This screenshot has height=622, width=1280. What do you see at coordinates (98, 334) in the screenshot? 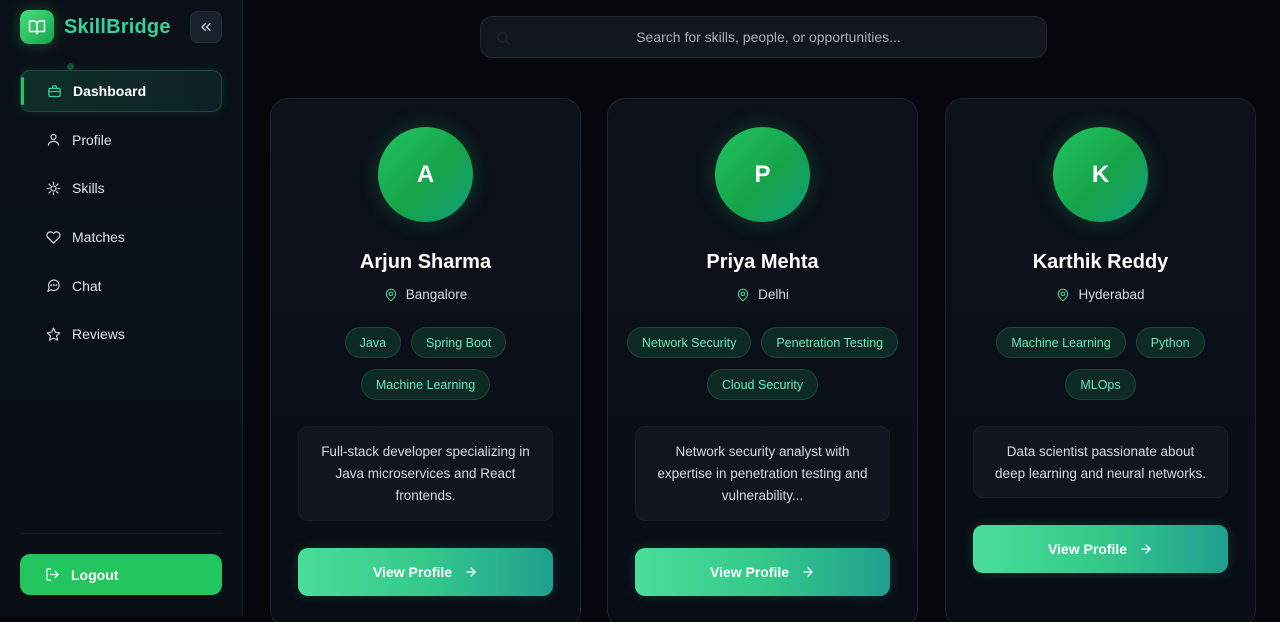
I see `sidebar-item-label: Reviews` at bounding box center [98, 334].